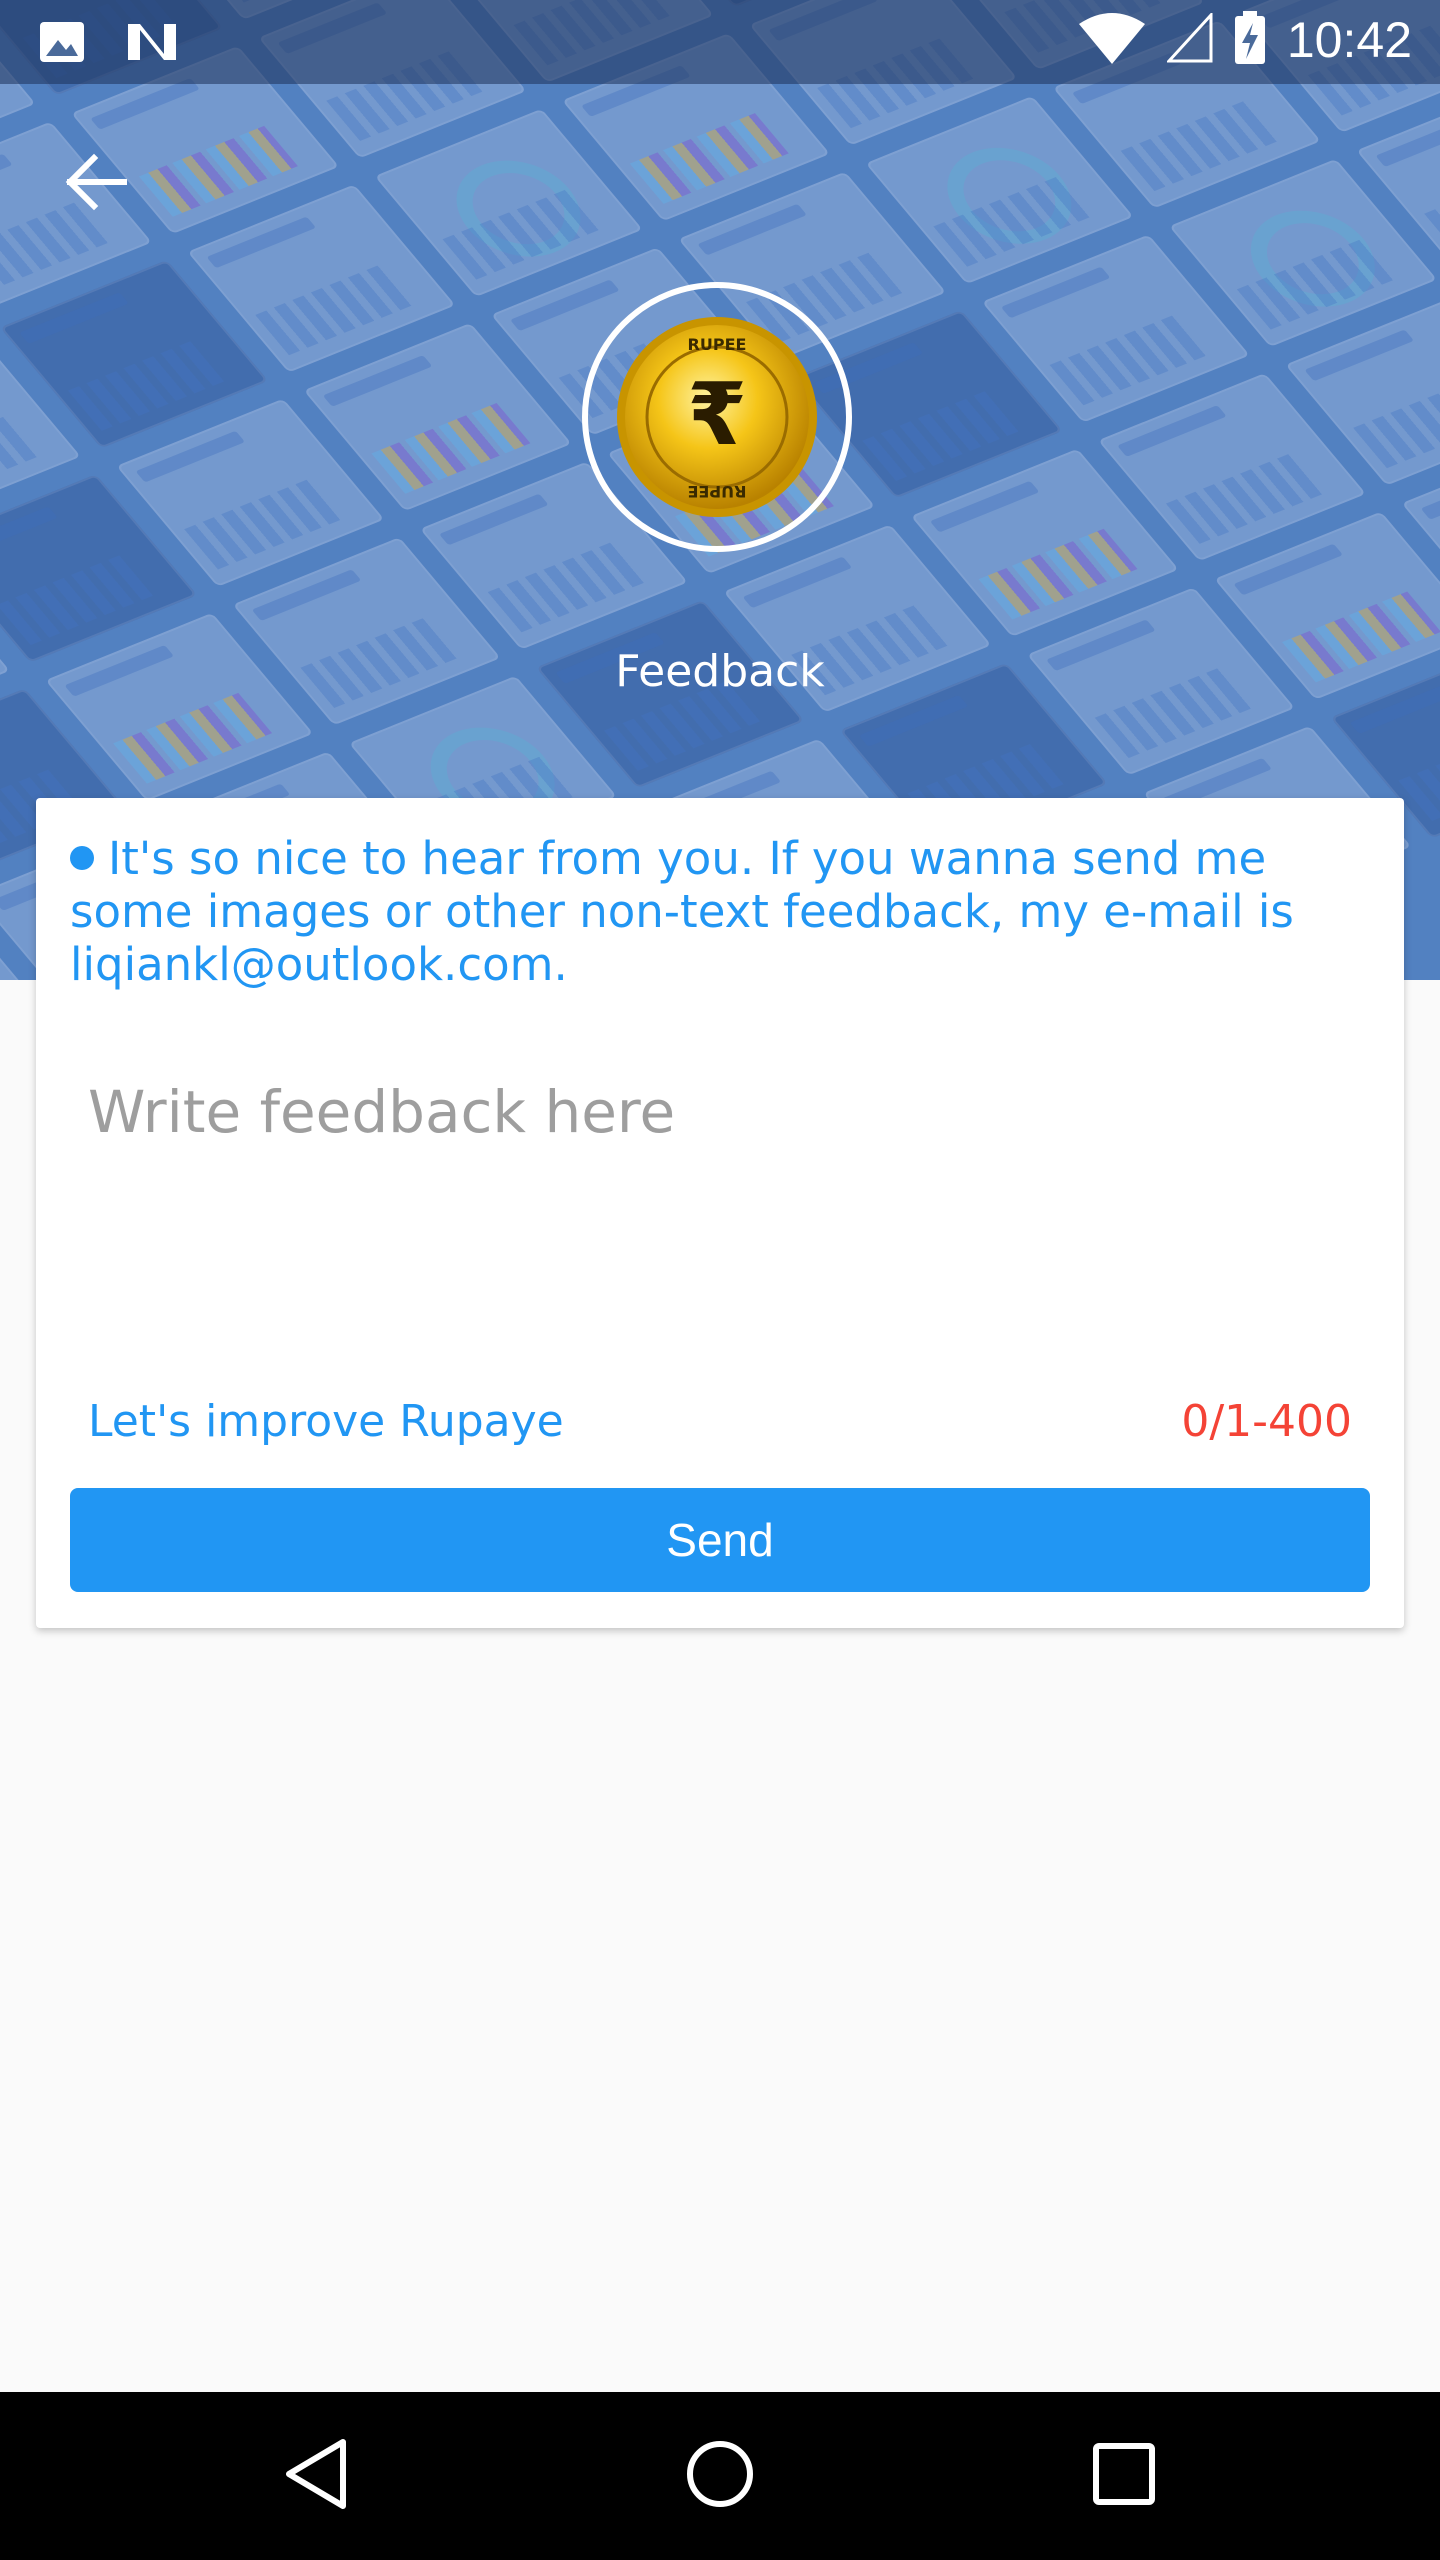  Describe the element at coordinates (720, 42) in the screenshot. I see `status-bar: 10:42` at that location.